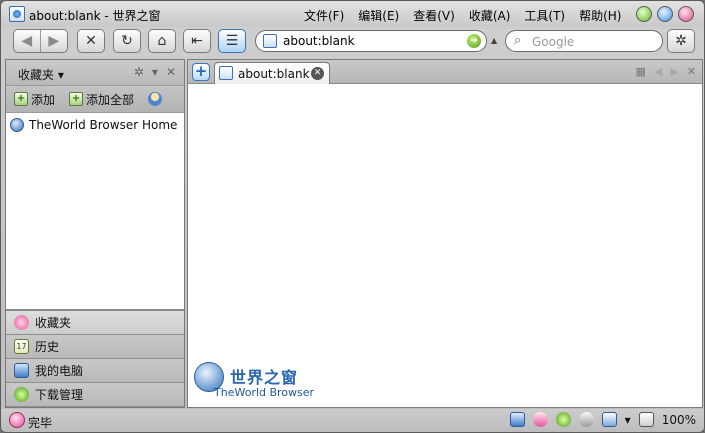 Image resolution: width=705 pixels, height=433 pixels. Describe the element at coordinates (553, 42) in the screenshot. I see `search-input: Google` at that location.